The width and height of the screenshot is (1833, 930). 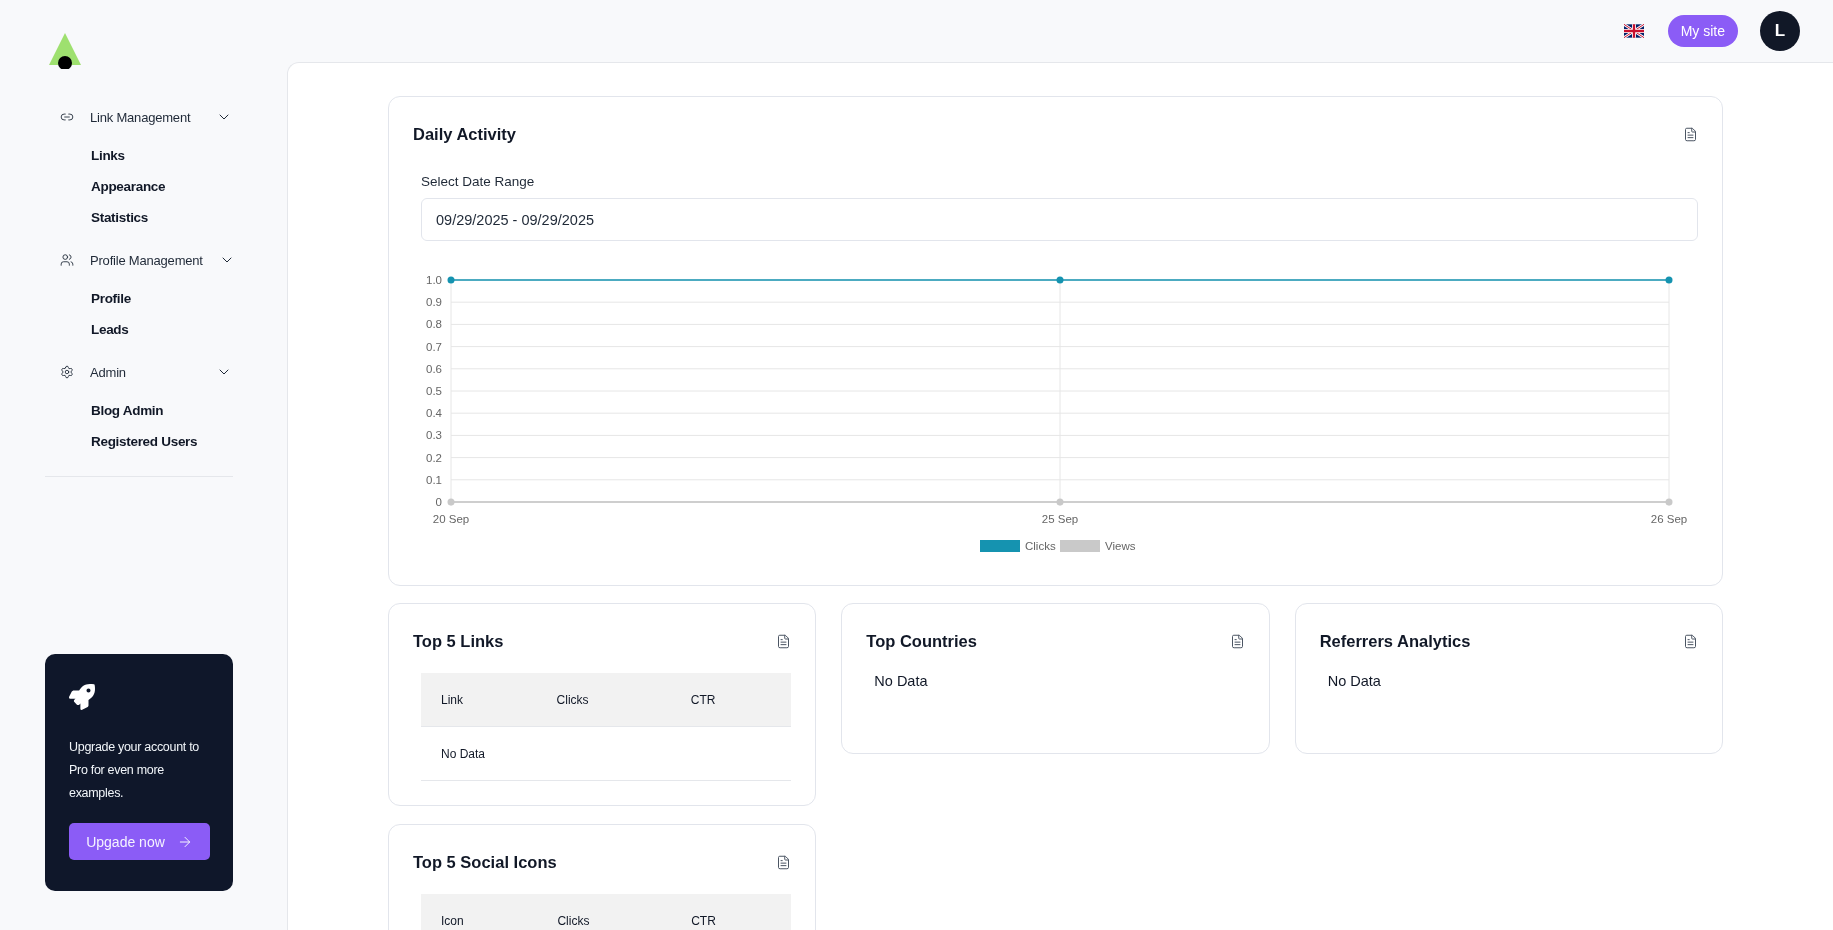 What do you see at coordinates (1120, 546) in the screenshot?
I see `legend-label: Views` at bounding box center [1120, 546].